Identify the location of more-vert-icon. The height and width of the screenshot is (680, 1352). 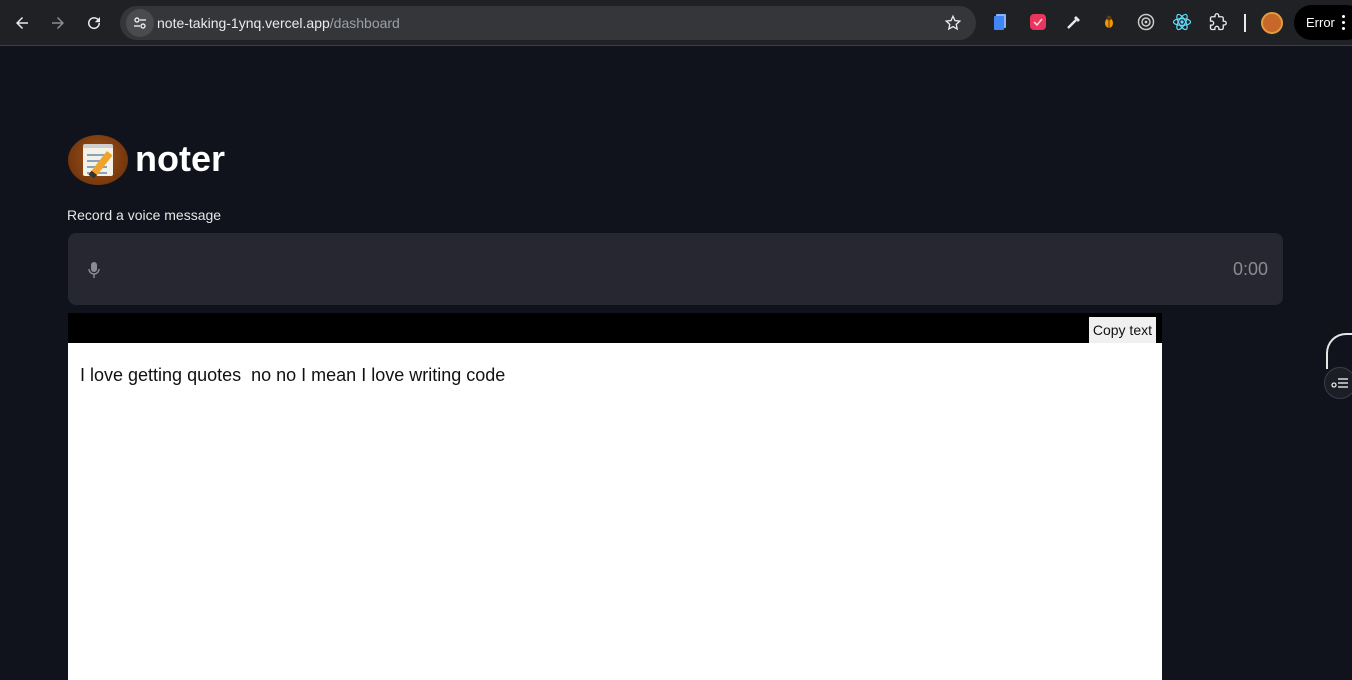
(1344, 24).